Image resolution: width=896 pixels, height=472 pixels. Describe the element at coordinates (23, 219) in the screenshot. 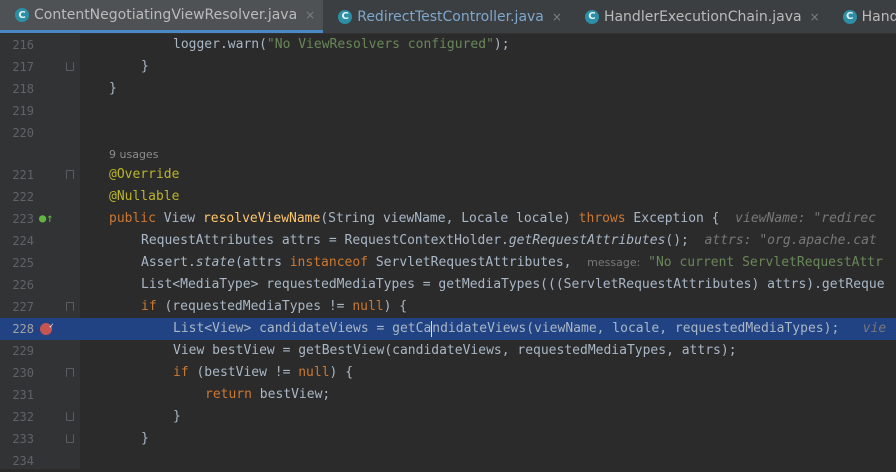

I see `line-number: 223` at that location.